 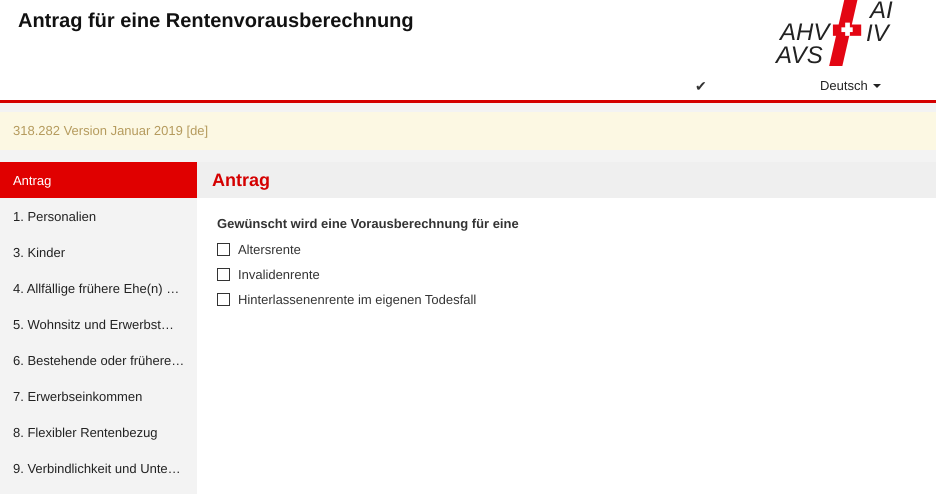 I want to click on sidebar-item: 7. Erwerbseinkommen, so click(x=98, y=396).